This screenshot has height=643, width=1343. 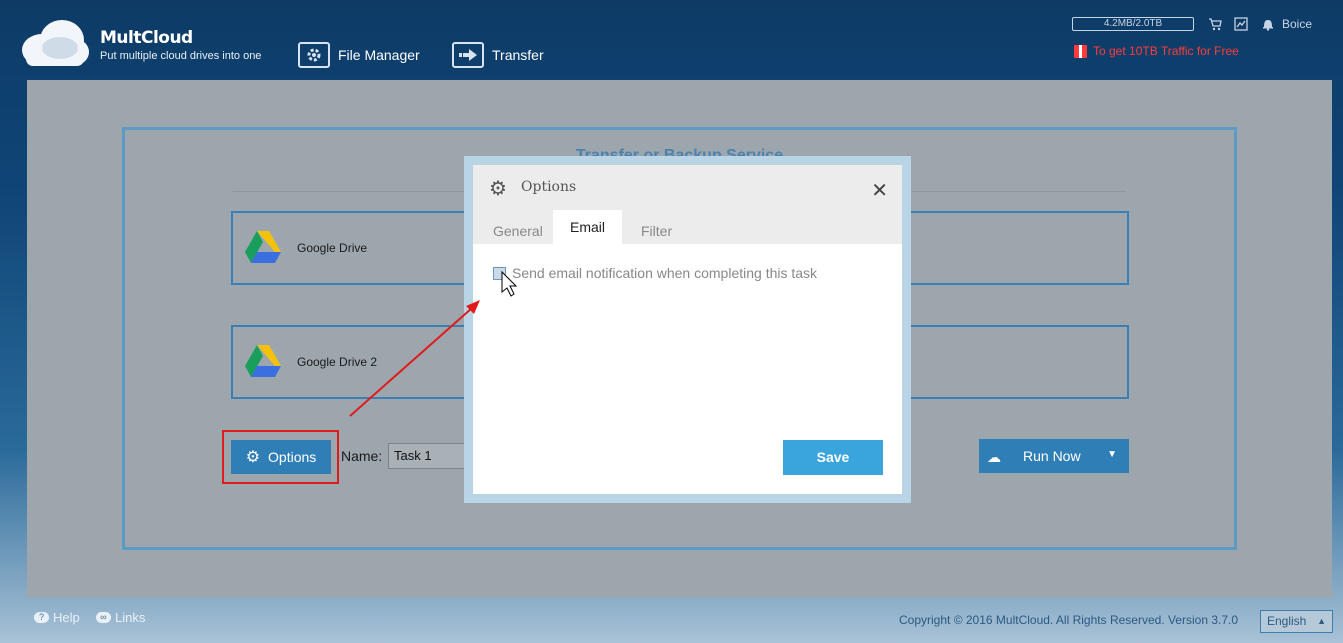 I want to click on footer-help-link: ? Help, so click(x=57, y=617).